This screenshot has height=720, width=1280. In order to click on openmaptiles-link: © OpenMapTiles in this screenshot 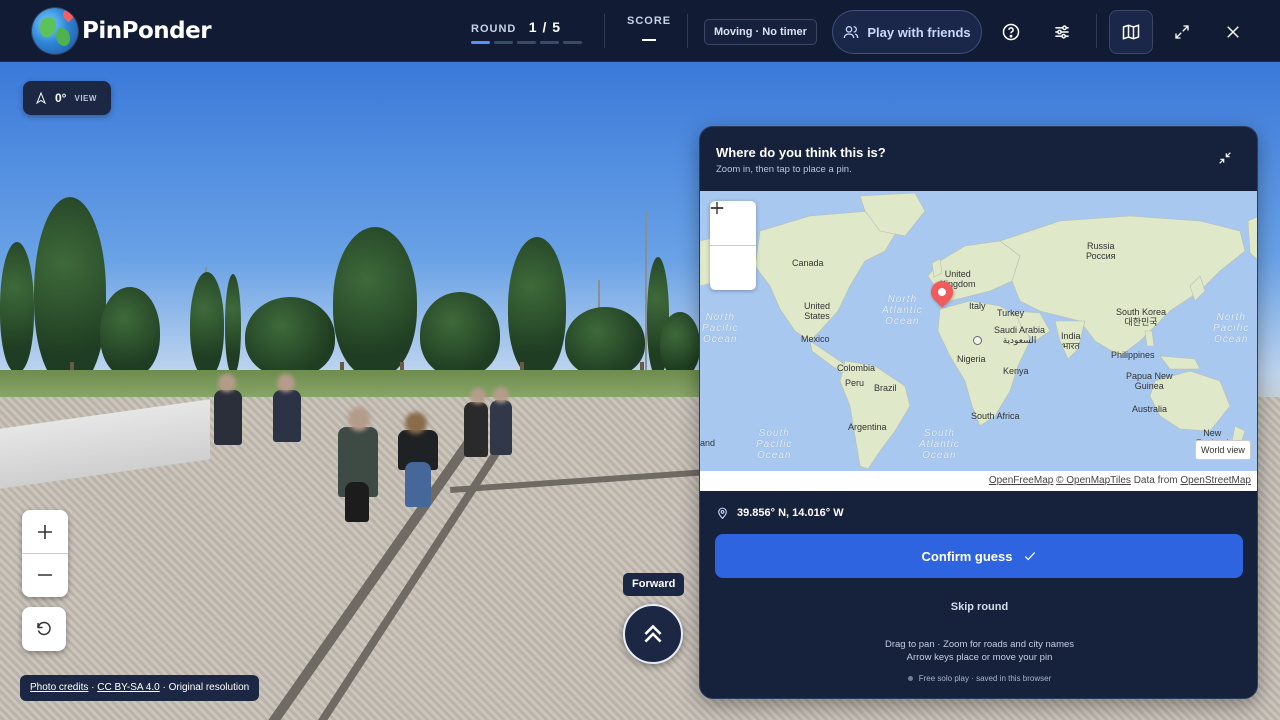, I will do `click(1093, 480)`.